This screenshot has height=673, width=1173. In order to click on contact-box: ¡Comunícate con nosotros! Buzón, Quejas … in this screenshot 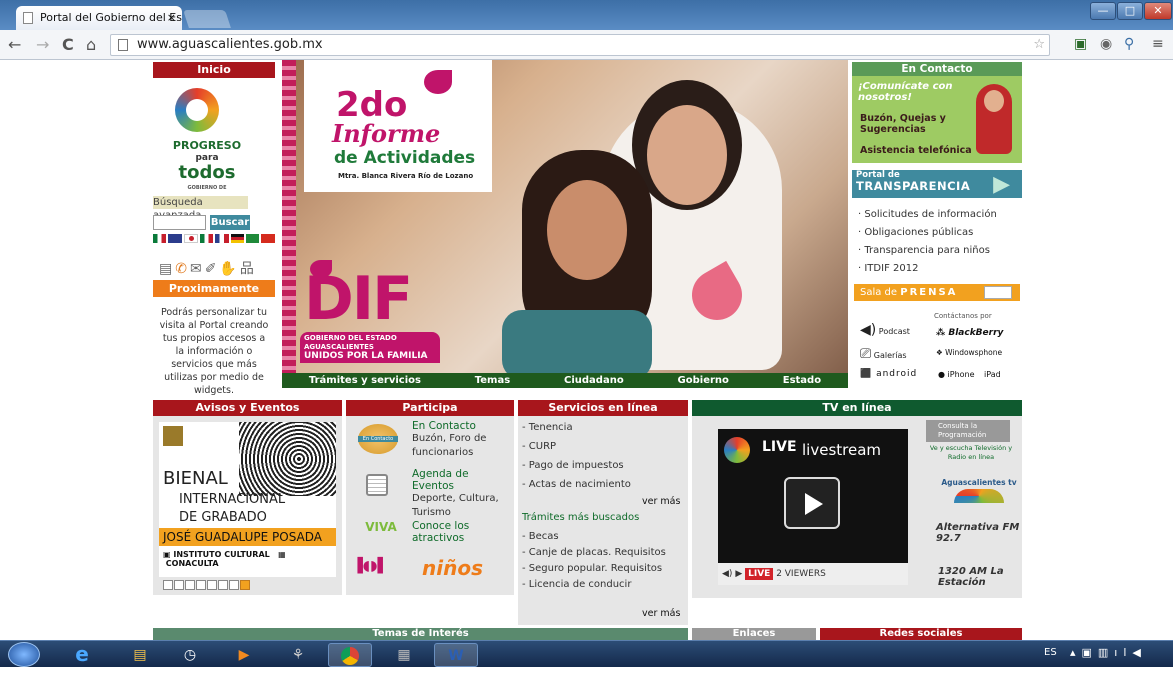, I will do `click(937, 119)`.